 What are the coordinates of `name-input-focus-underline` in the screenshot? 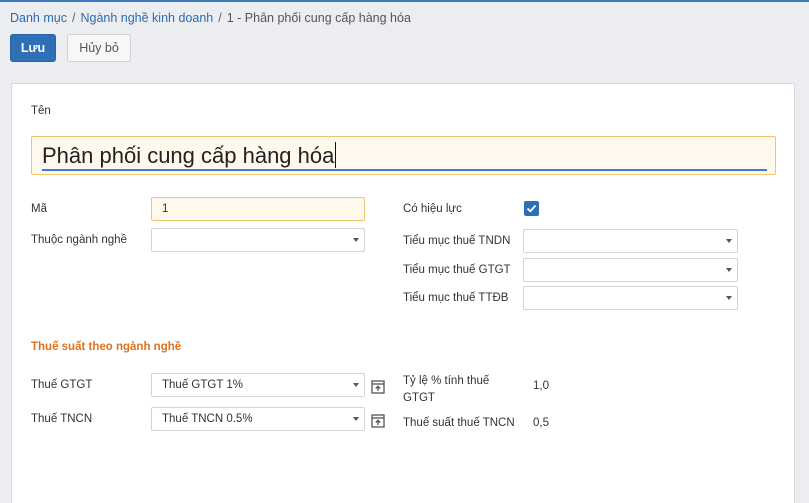 It's located at (404, 170).